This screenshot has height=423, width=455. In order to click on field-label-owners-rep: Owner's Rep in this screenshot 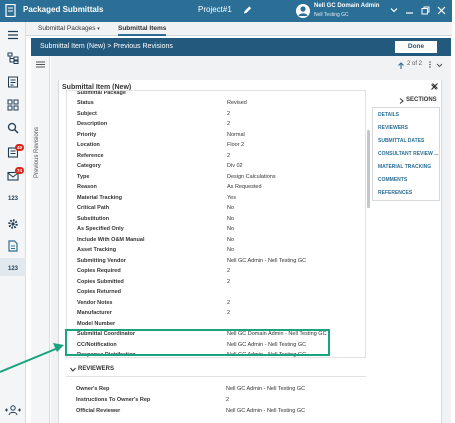, I will do `click(93, 389)`.